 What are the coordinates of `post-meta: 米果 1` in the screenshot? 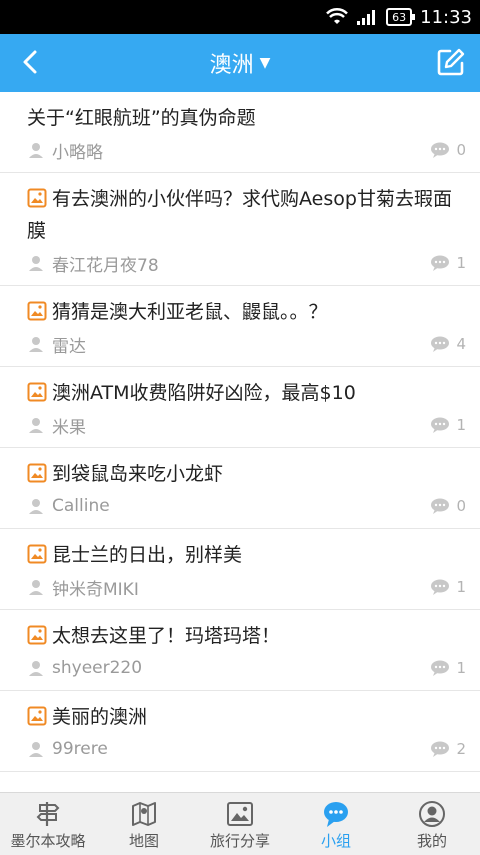 It's located at (246, 425).